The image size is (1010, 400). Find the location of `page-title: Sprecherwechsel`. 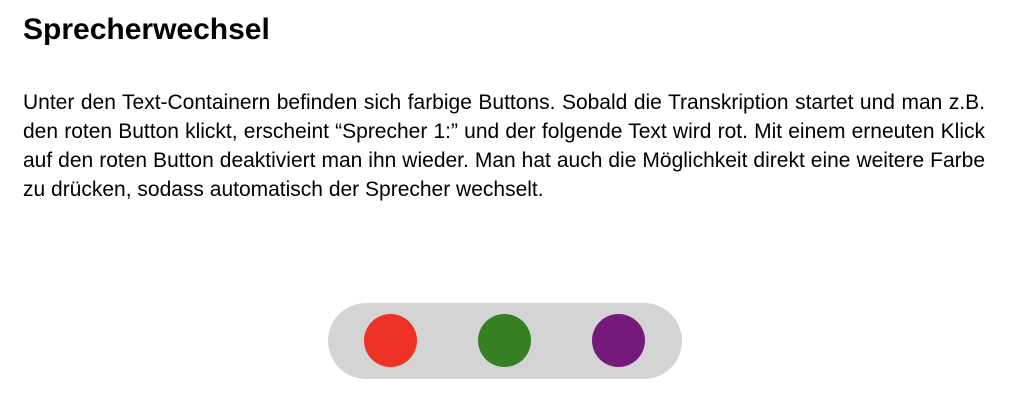

page-title: Sprecherwechsel is located at coordinates (146, 29).